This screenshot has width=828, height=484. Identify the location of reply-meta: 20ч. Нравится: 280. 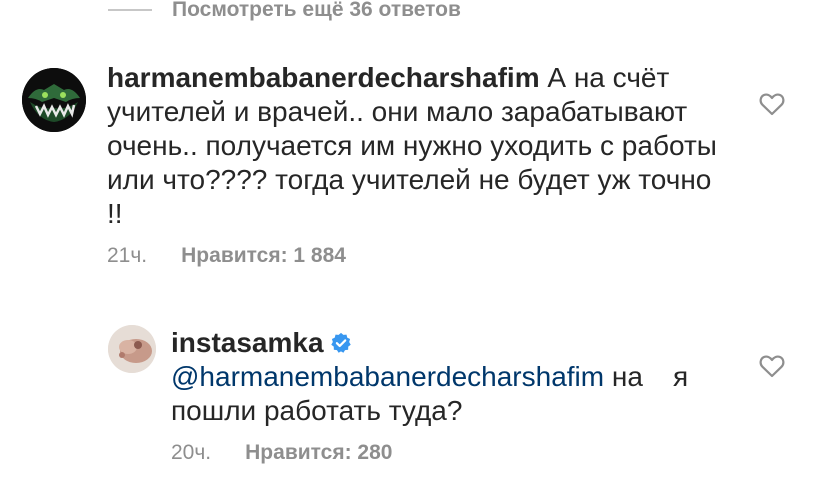
(281, 453).